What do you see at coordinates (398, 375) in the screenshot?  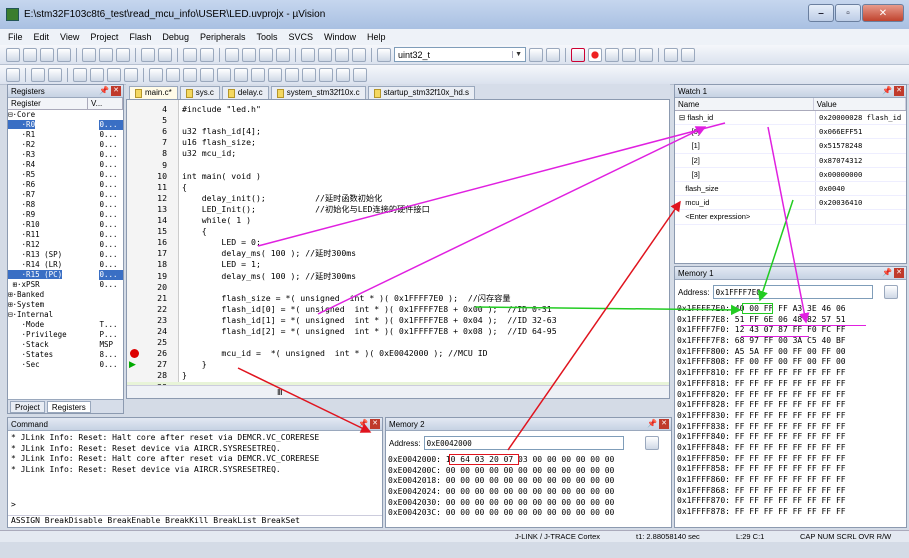 I see `code-line: 28}` at bounding box center [398, 375].